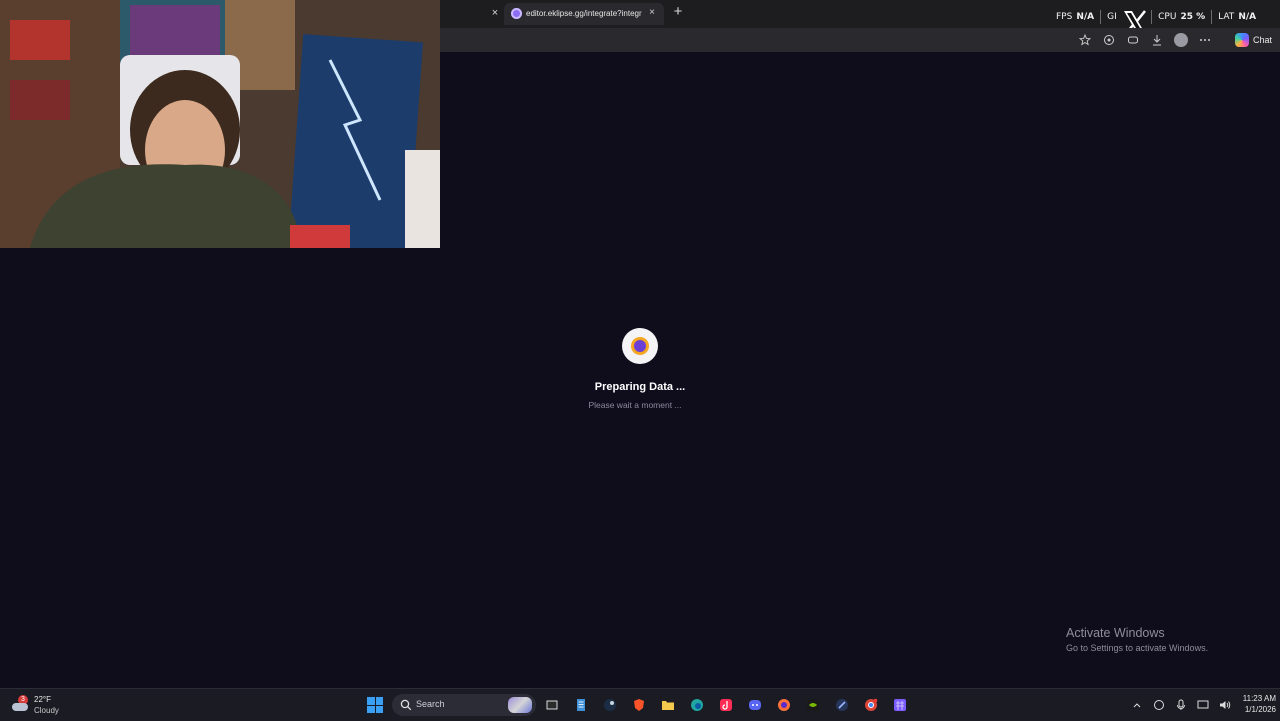 The height and width of the screenshot is (721, 1280). Describe the element at coordinates (1145, 40) in the screenshot. I see `toolbar-icons` at that location.